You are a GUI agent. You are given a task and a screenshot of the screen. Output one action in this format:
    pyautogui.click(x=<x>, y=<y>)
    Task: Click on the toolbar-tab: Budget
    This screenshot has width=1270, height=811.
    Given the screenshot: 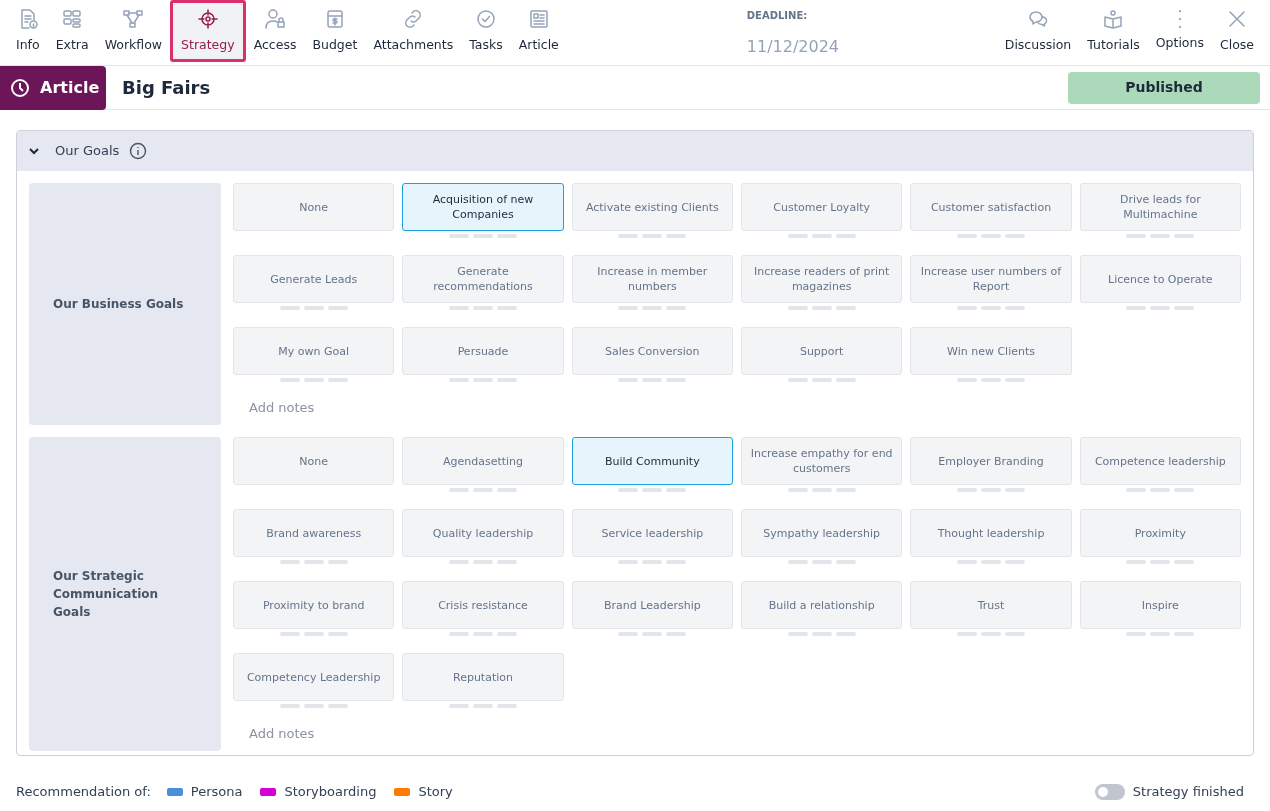 What is the action you would take?
    pyautogui.click(x=335, y=31)
    